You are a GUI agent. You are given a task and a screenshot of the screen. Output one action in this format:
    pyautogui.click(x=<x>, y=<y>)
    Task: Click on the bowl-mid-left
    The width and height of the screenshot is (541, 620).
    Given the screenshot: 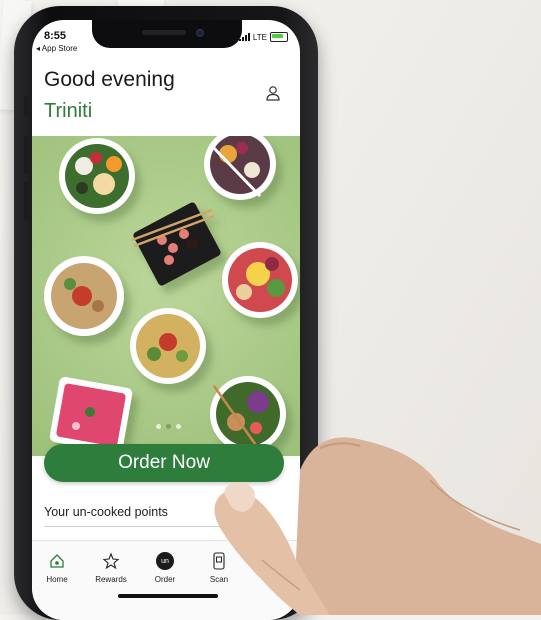 What is the action you would take?
    pyautogui.click(x=84, y=296)
    